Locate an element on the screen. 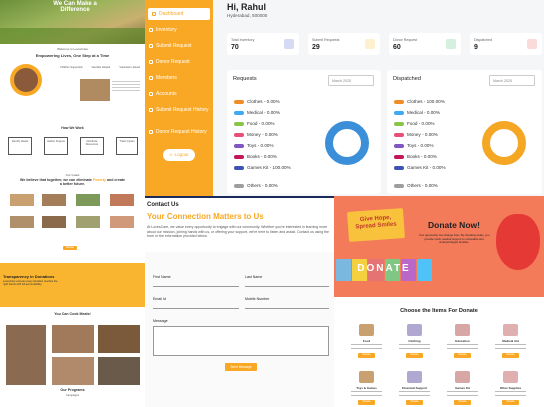  sidebar-item-submit-request: Submit Request is located at coordinates (179, 46).